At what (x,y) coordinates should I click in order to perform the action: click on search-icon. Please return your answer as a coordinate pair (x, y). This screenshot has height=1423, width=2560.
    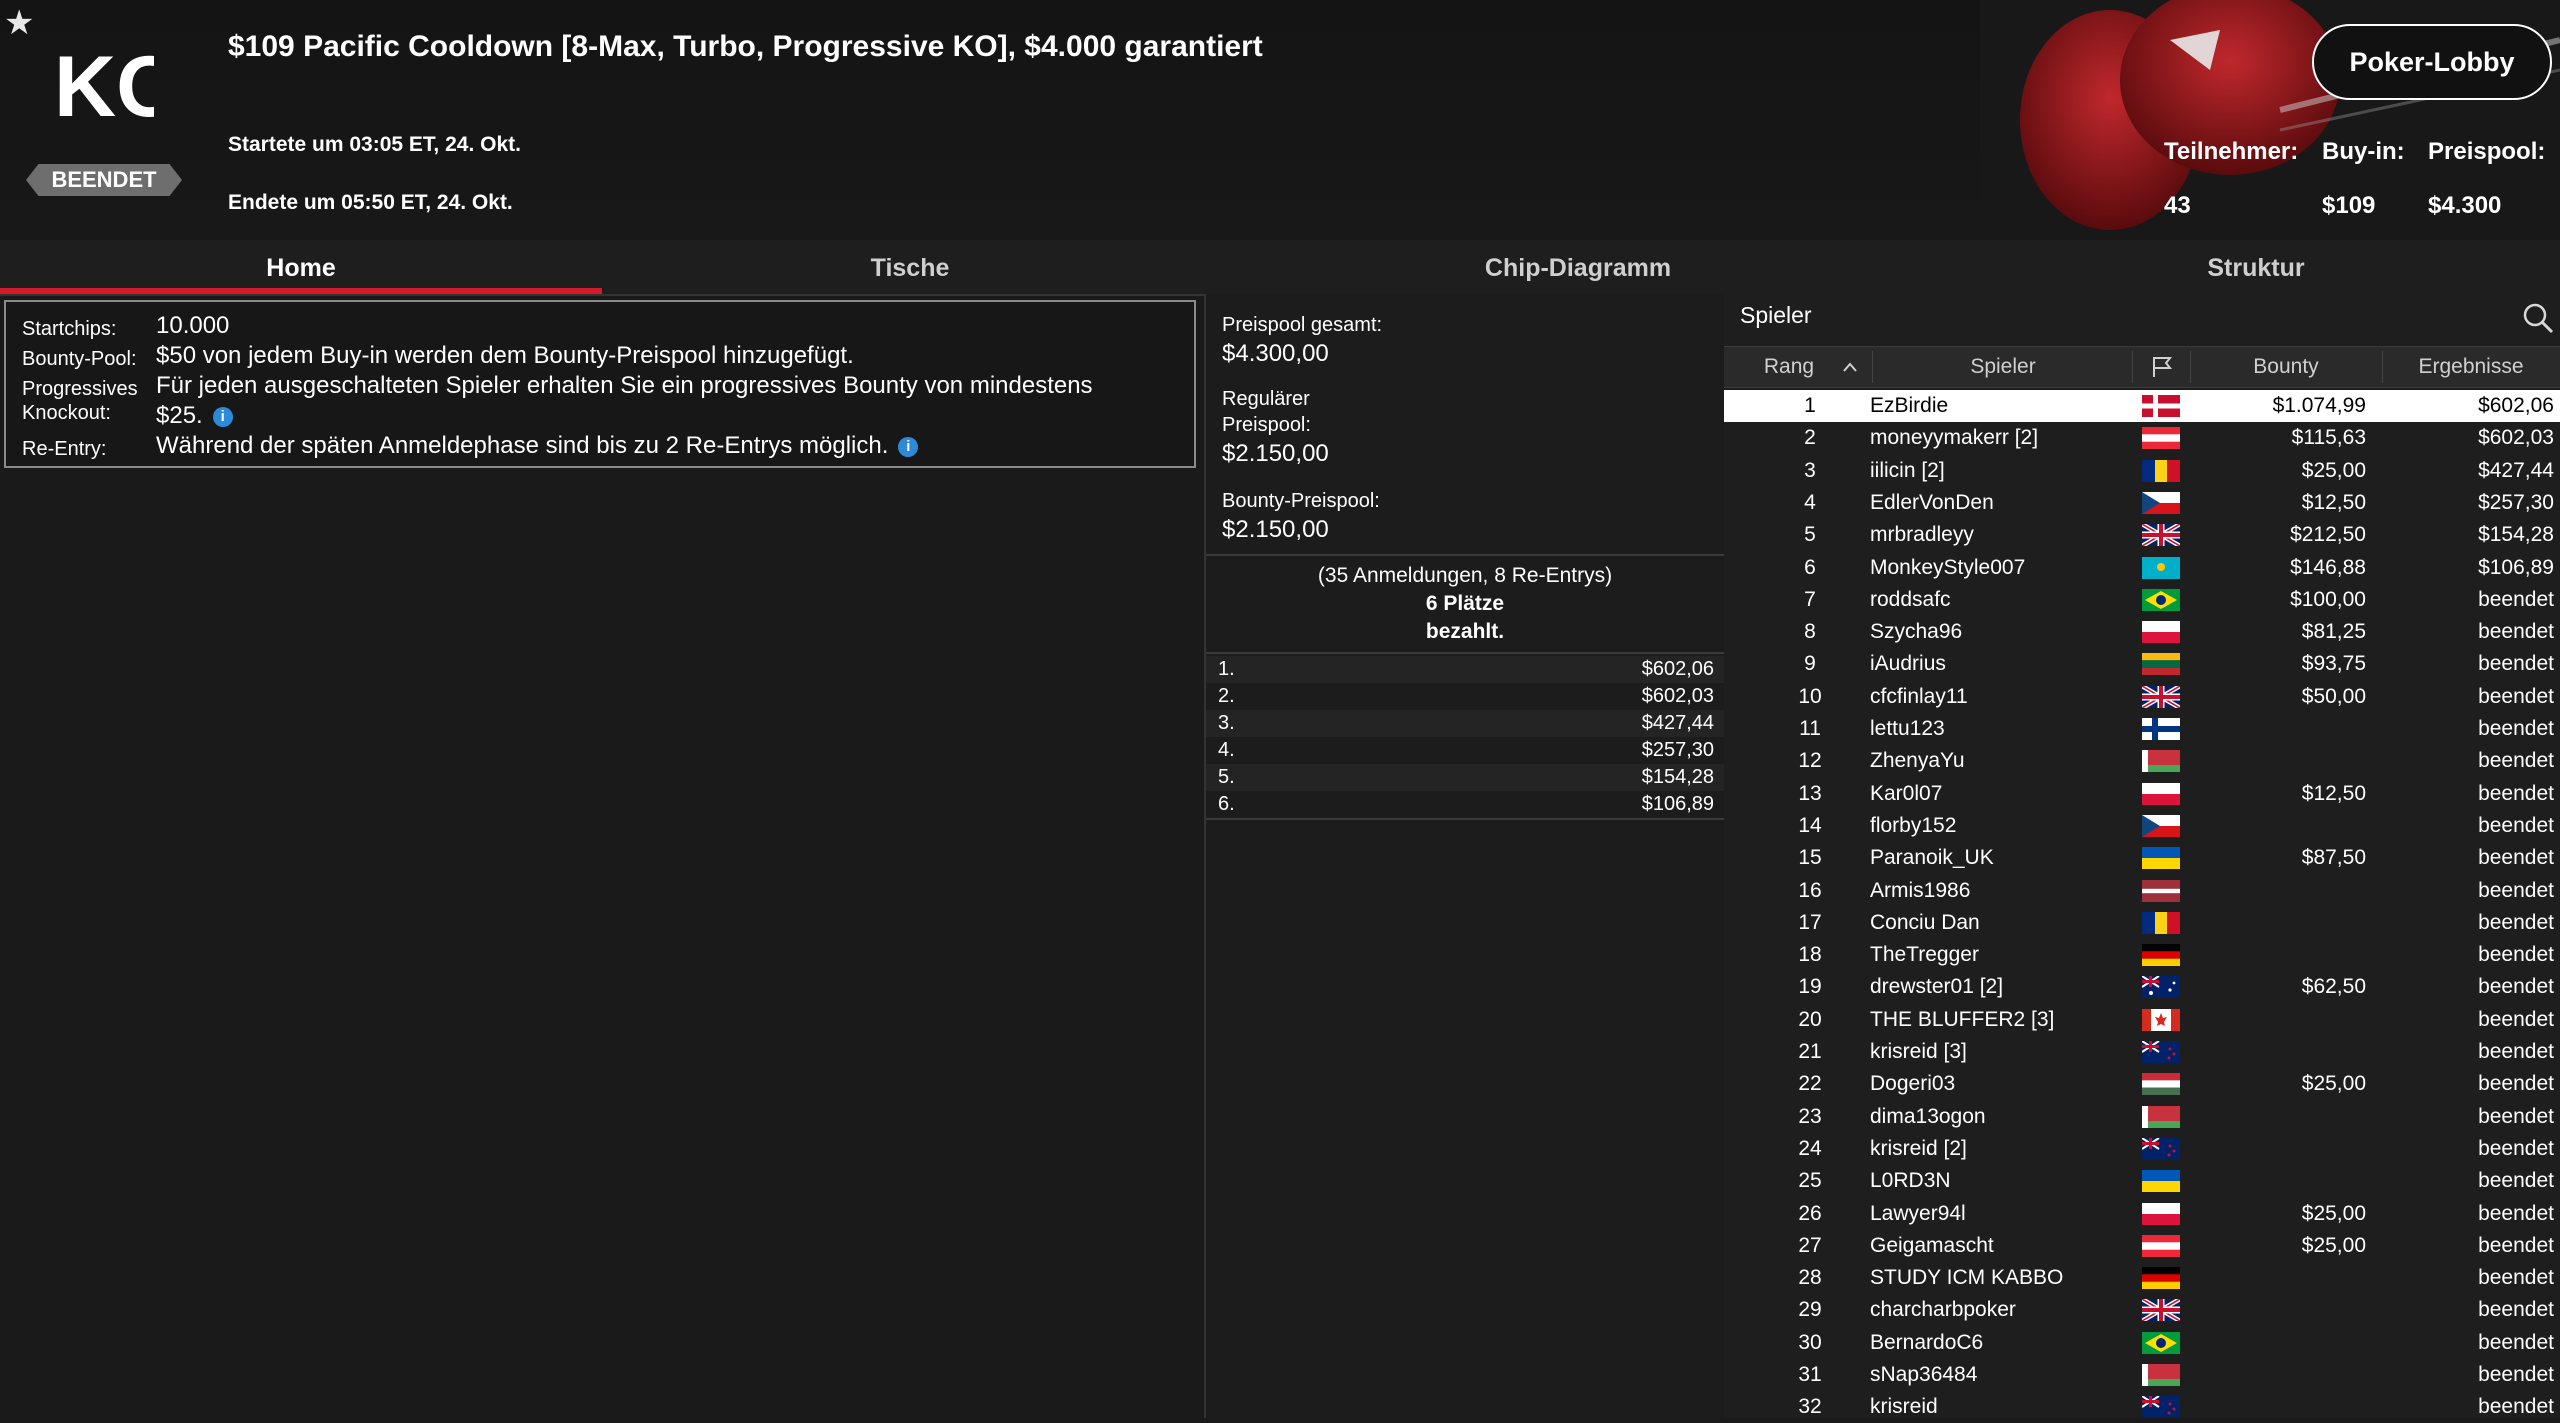
    Looking at the image, I should click on (2538, 318).